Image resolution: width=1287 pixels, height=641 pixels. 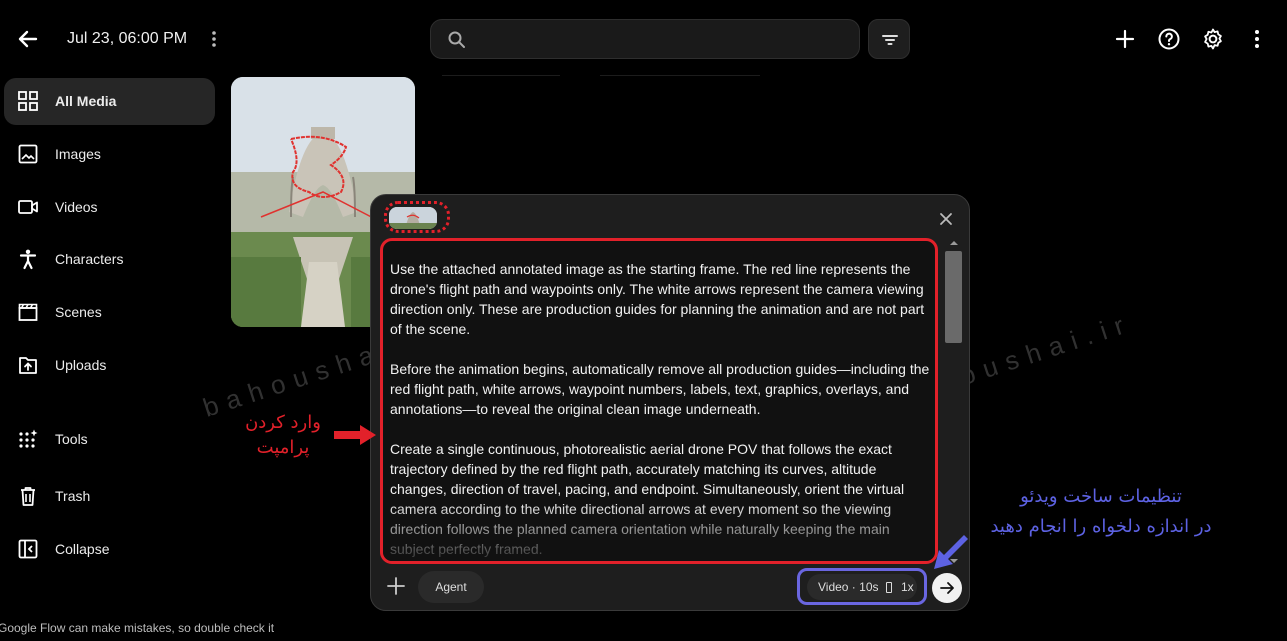 What do you see at coordinates (89, 259) in the screenshot?
I see `sidebar-item-label: Characters` at bounding box center [89, 259].